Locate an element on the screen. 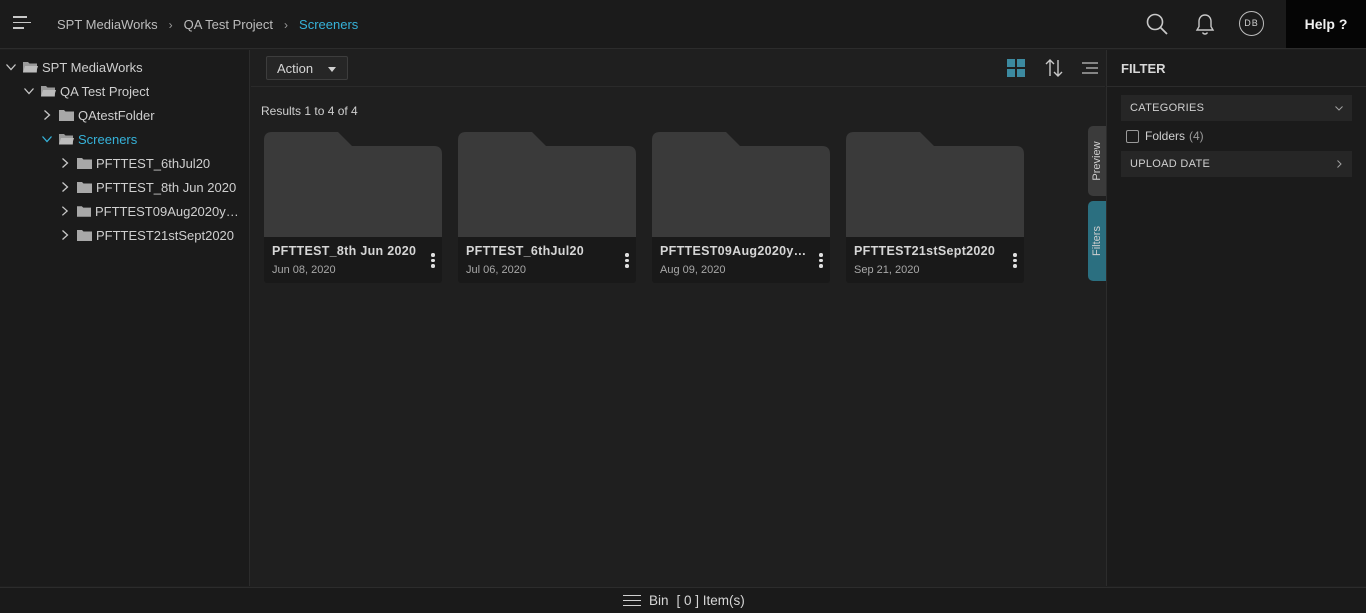 The width and height of the screenshot is (1366, 613). folders-label: Folders is located at coordinates (1165, 136).